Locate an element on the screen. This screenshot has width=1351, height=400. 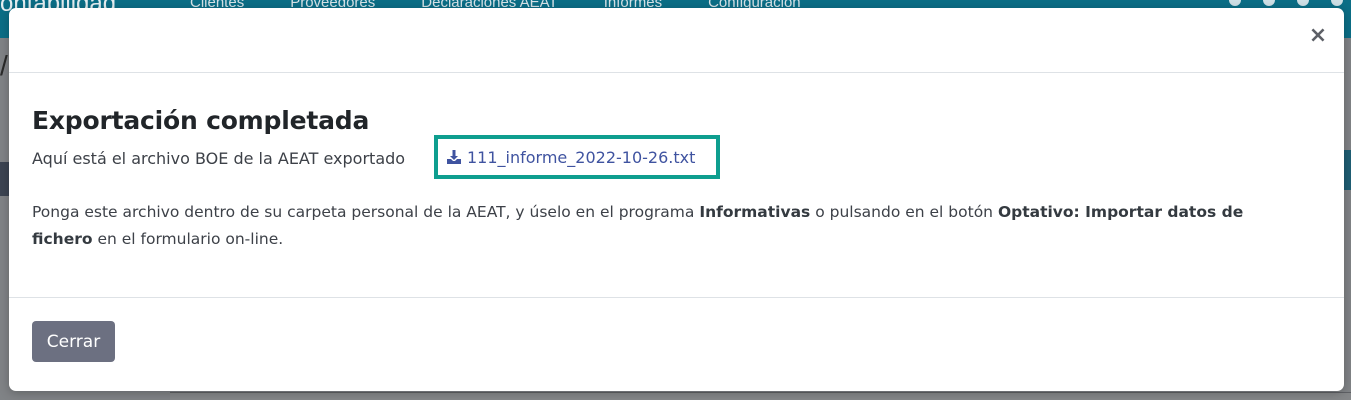
desc-part-3: en el formulario on-line. is located at coordinates (188, 239).